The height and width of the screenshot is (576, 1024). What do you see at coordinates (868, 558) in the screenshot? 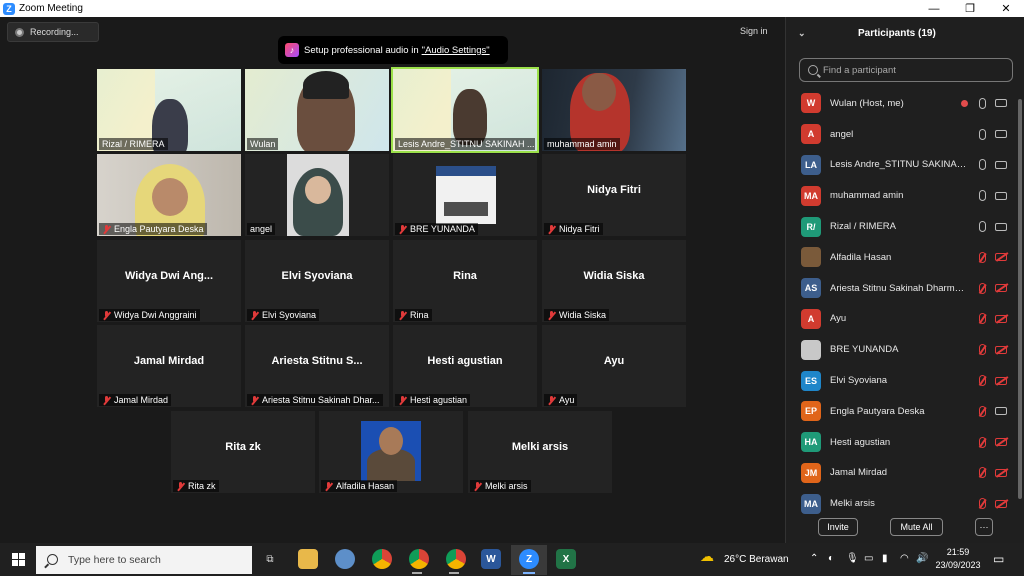
I see `display-icon: ▭` at bounding box center [868, 558].